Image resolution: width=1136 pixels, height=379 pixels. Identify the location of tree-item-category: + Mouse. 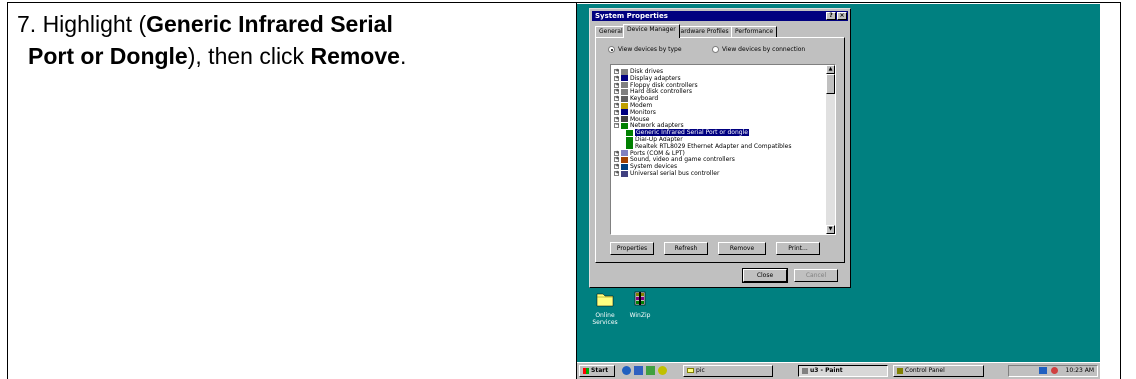
(631, 119).